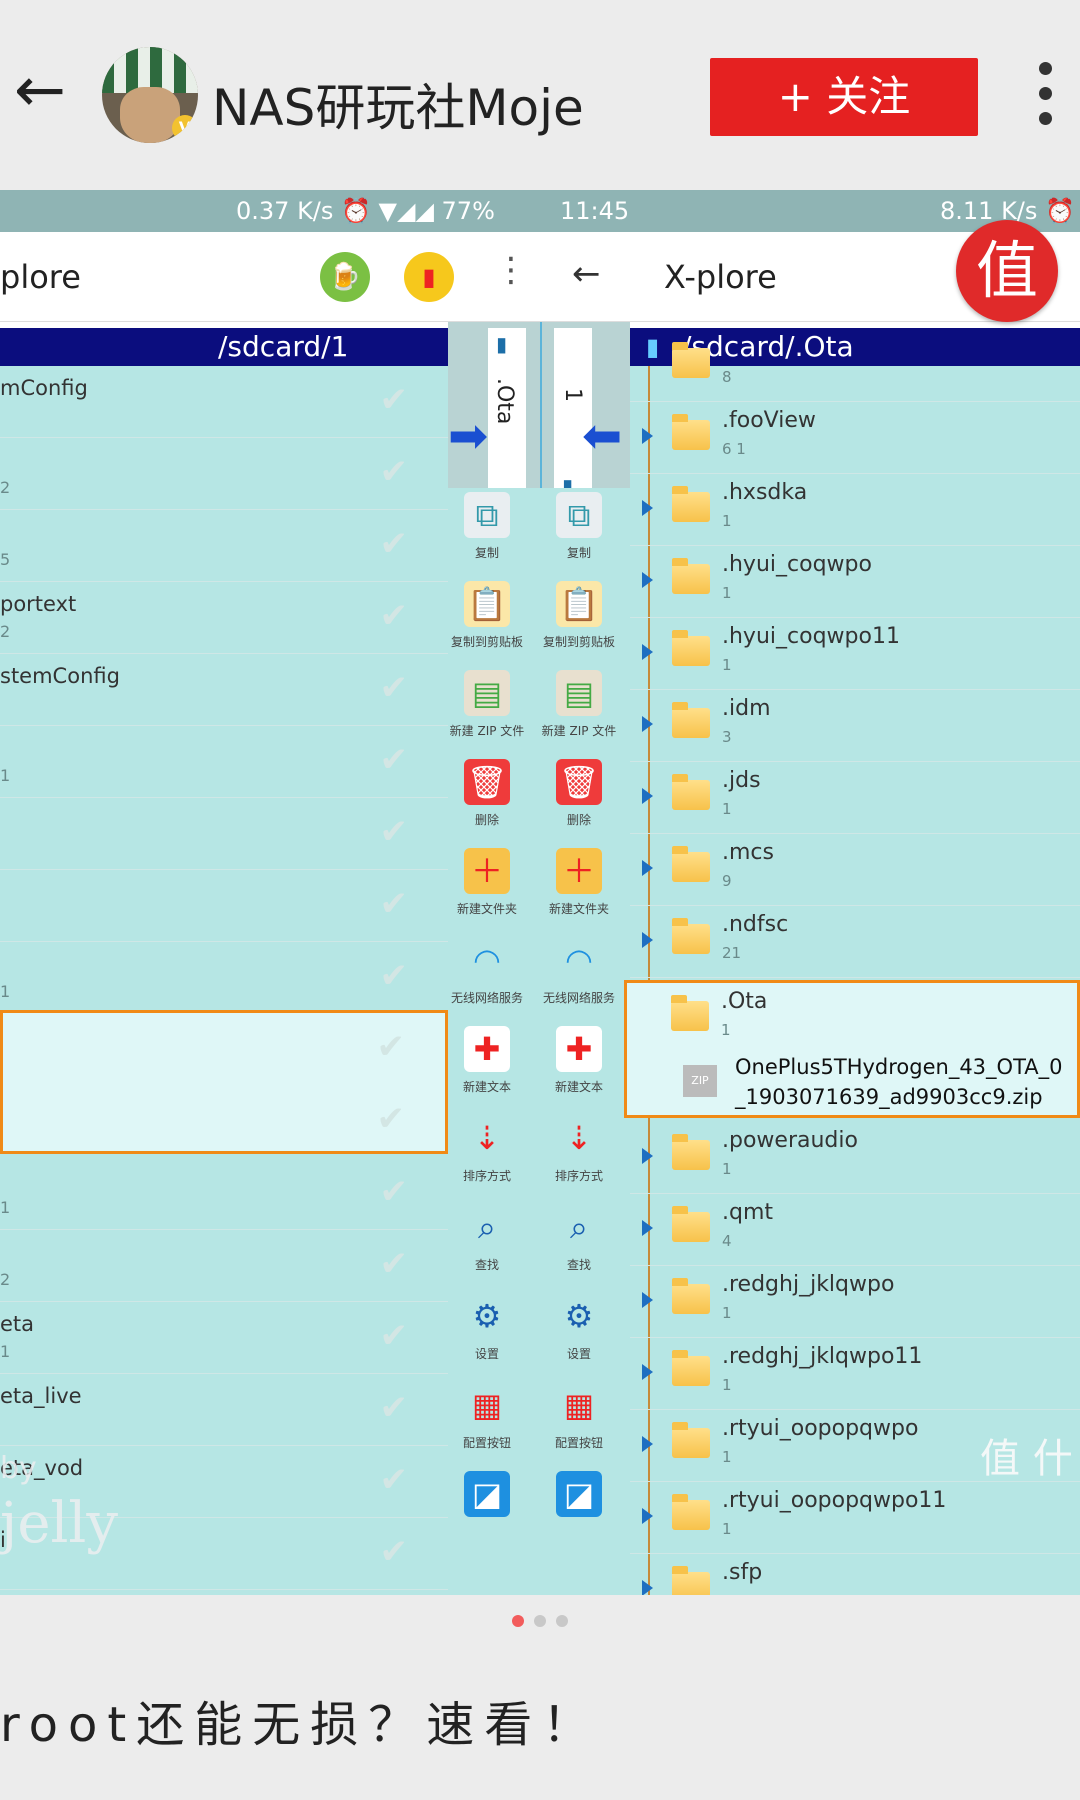 Image resolution: width=1080 pixels, height=1800 pixels. Describe the element at coordinates (40, 90) in the screenshot. I see `back-button: ←` at that location.